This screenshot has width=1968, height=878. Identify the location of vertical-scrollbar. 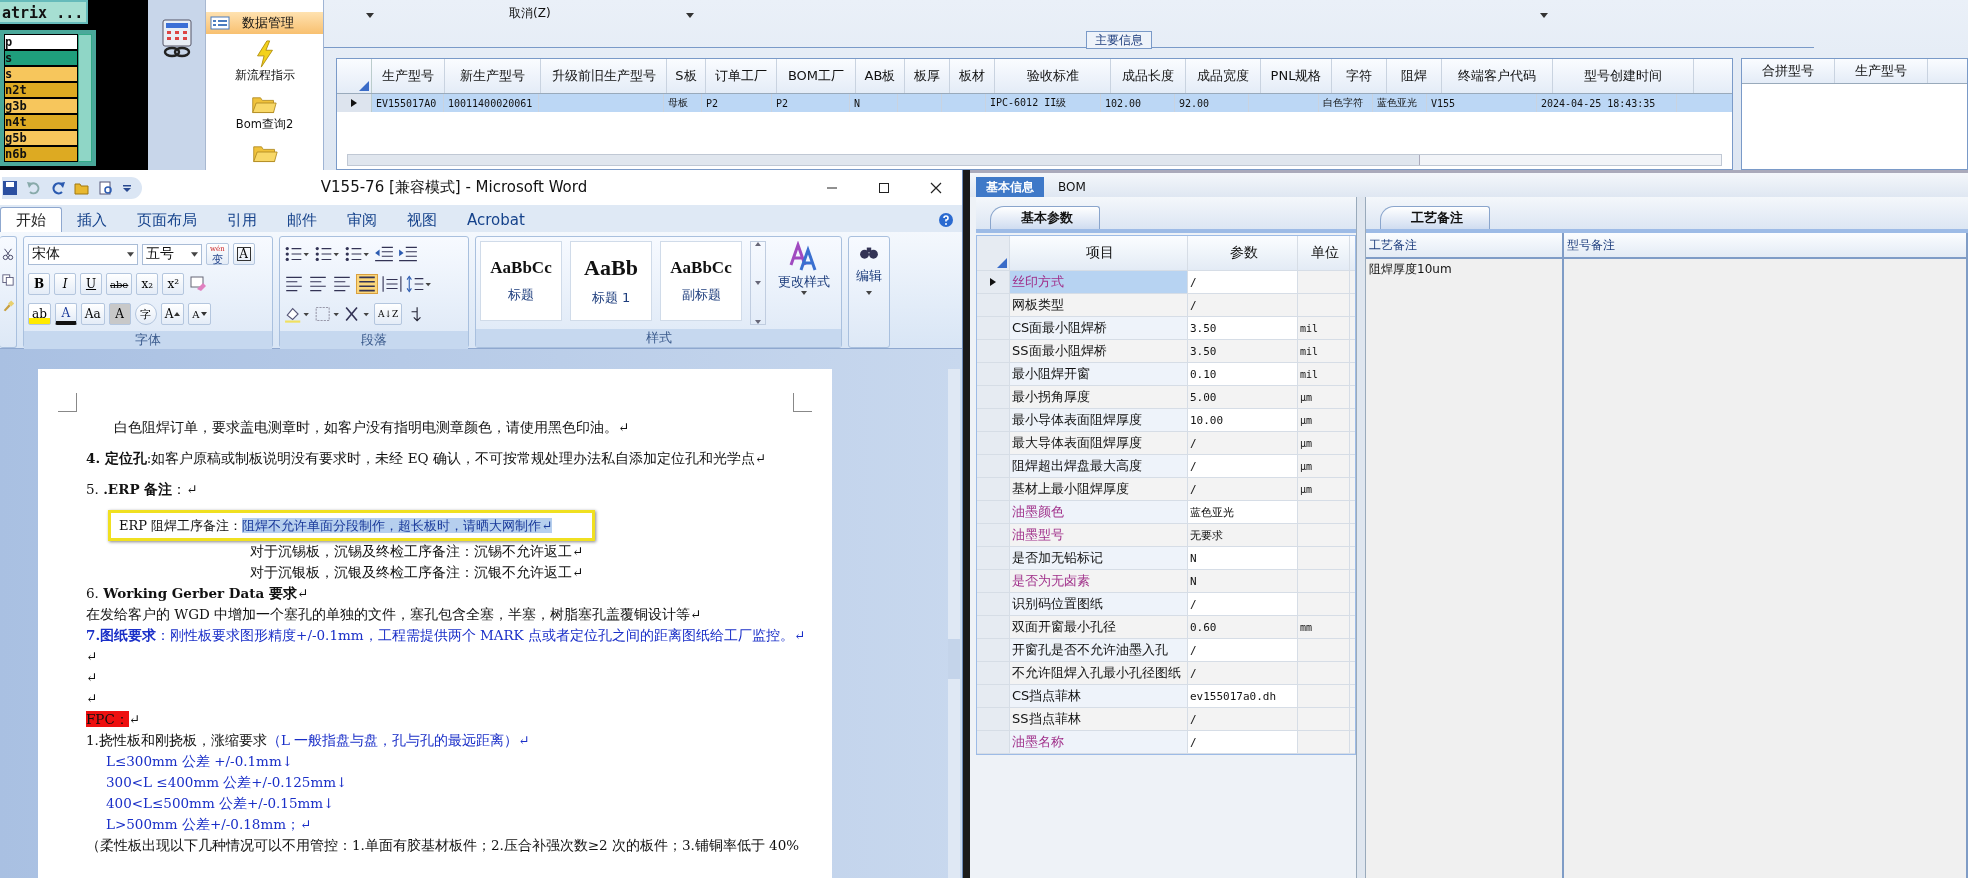
(954, 623).